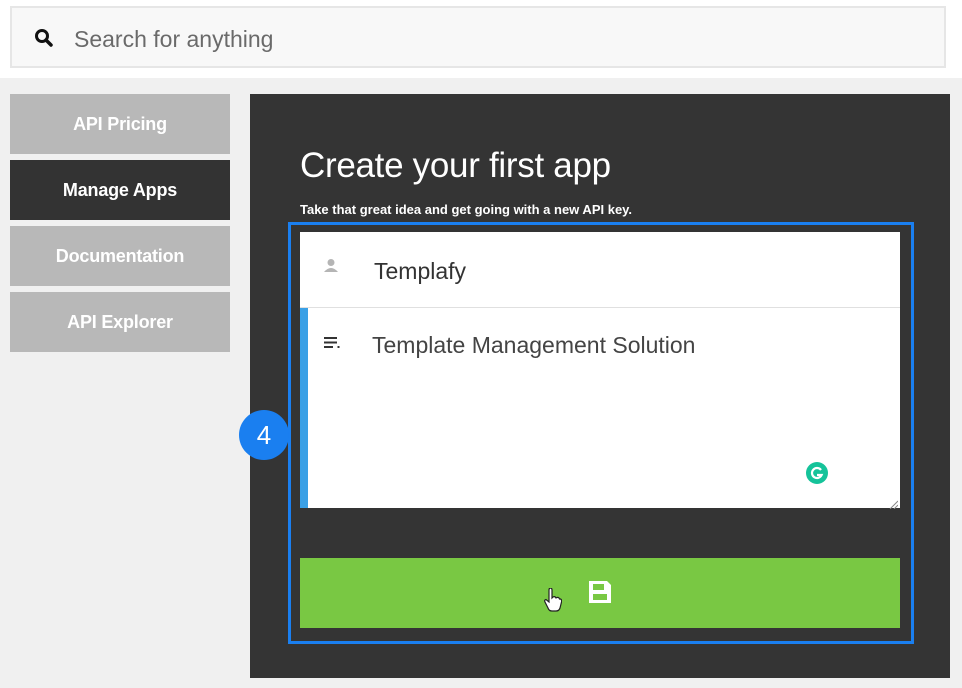  I want to click on search-bar, so click(478, 37).